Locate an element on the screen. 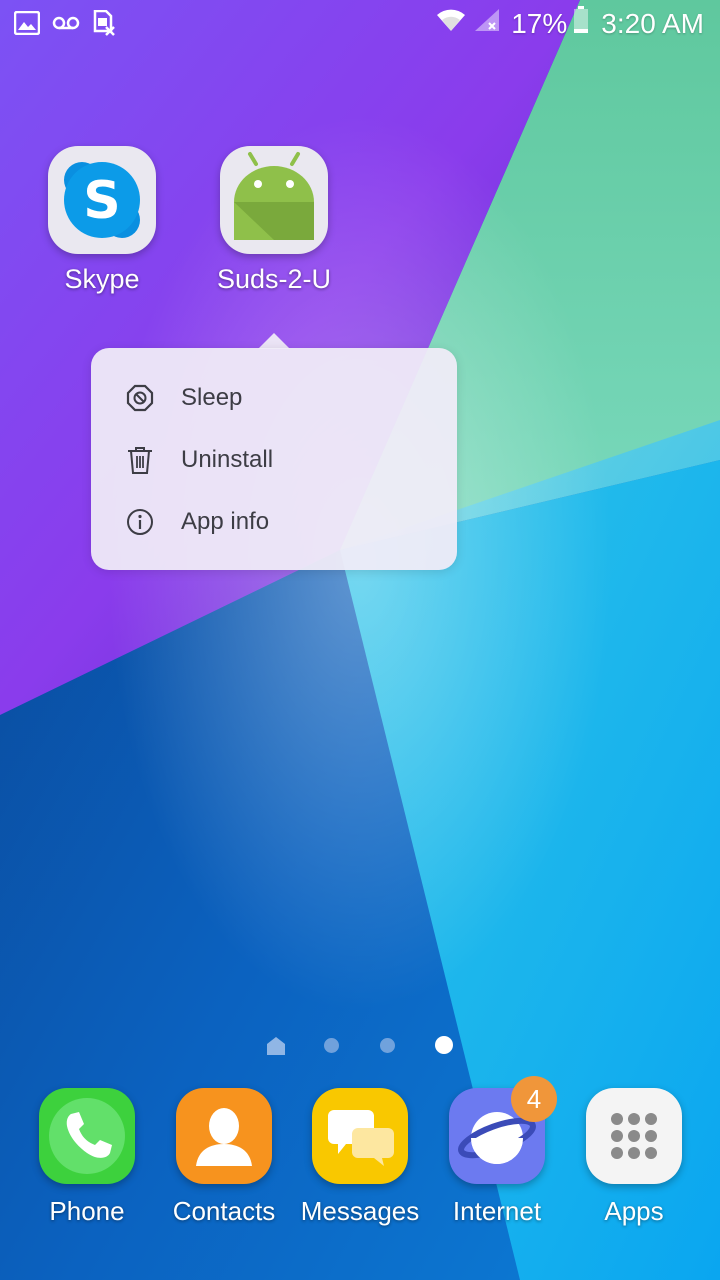 The width and height of the screenshot is (720, 1280). menu-item-label: Sleep is located at coordinates (212, 397).